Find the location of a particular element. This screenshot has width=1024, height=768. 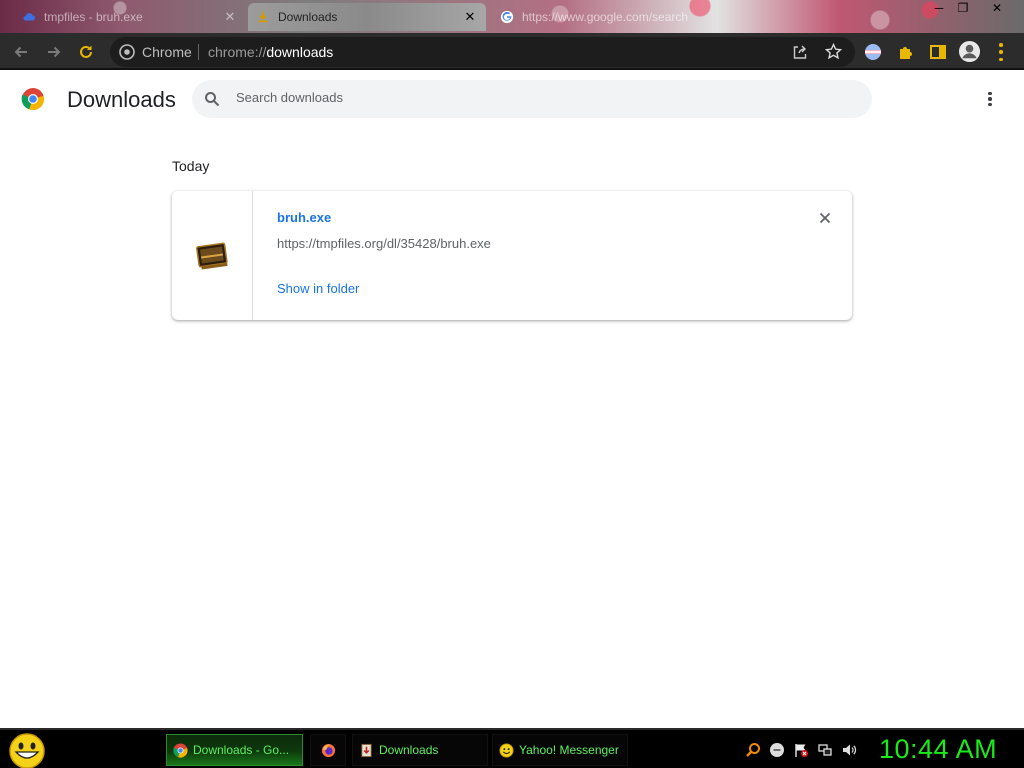

tab-downloads: Downloads ✕ is located at coordinates (367, 17).